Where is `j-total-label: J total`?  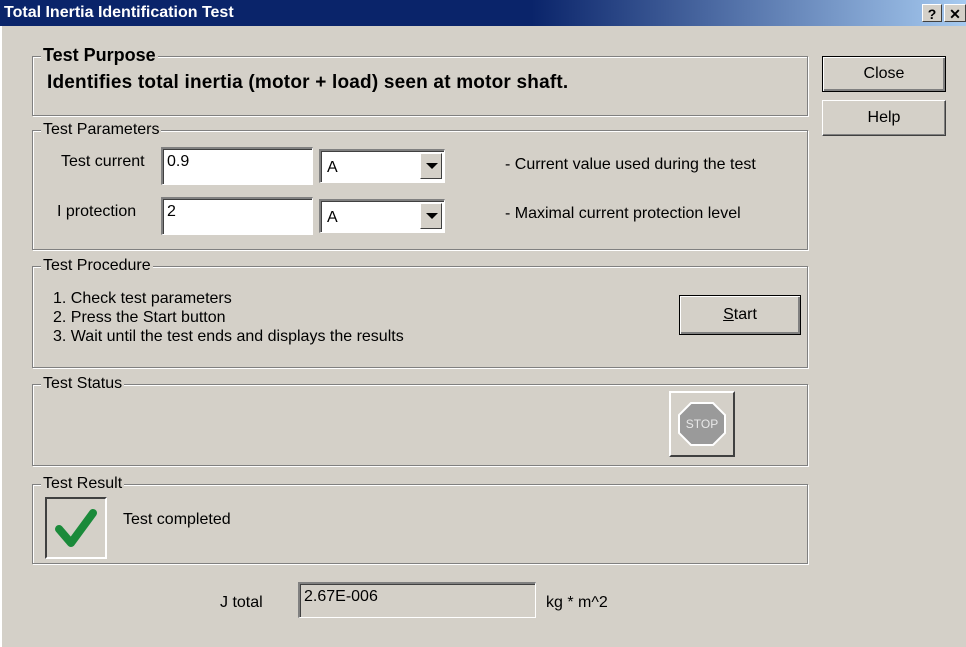 j-total-label: J total is located at coordinates (241, 602).